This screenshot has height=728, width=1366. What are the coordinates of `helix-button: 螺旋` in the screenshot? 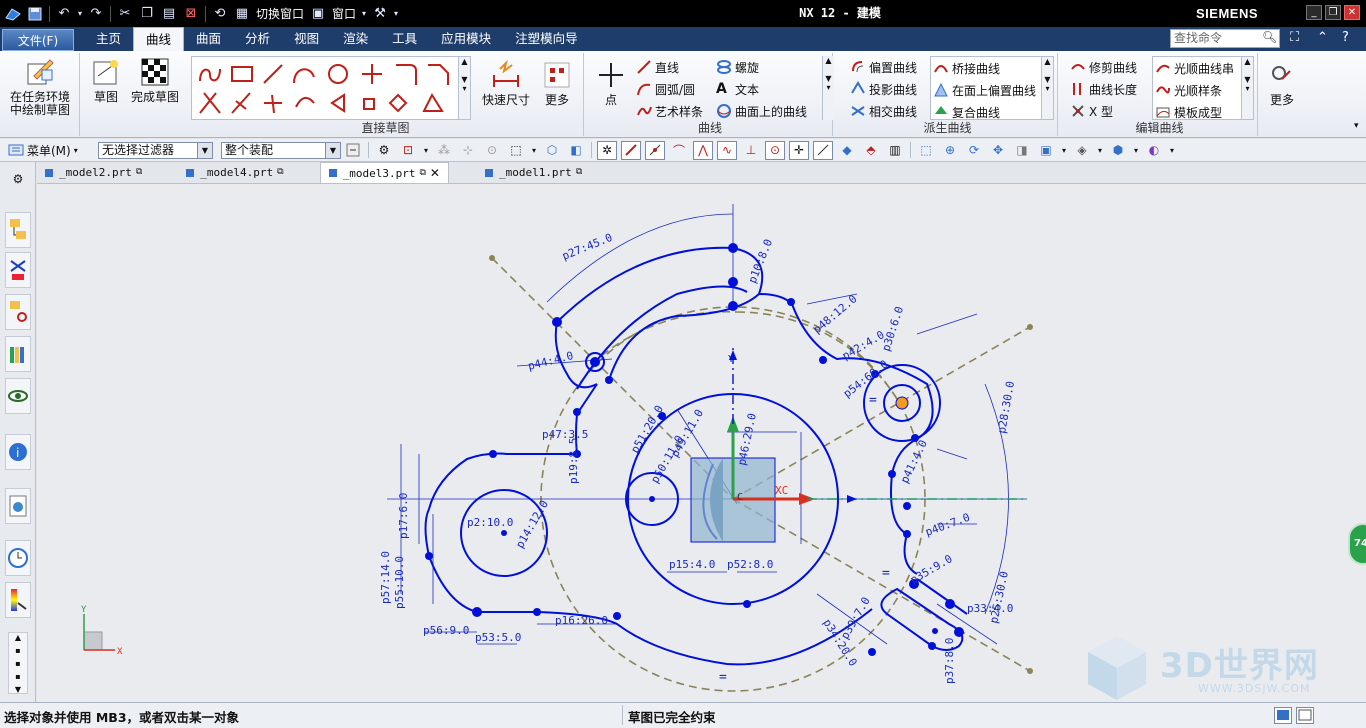 It's located at (737, 67).